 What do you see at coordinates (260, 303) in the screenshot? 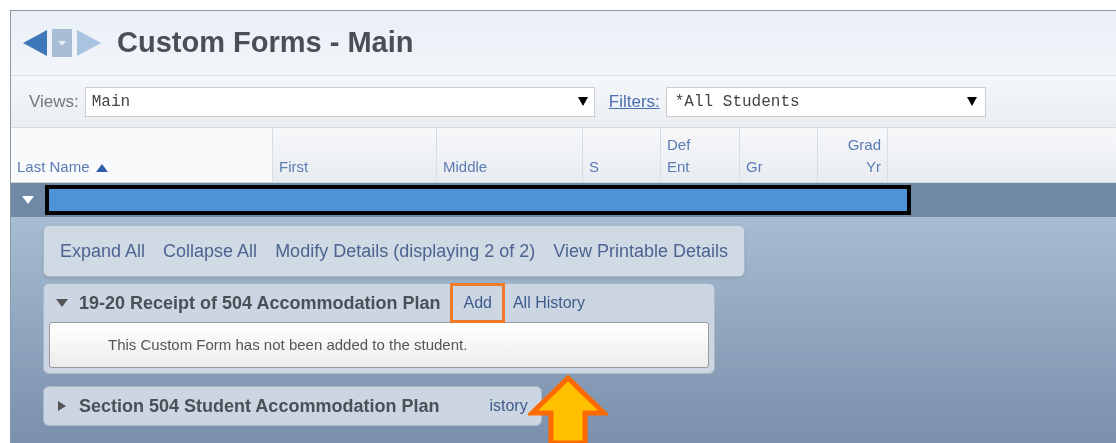
I see `section-title: 19-20 Receipt of 504 Accommodation Plan` at bounding box center [260, 303].